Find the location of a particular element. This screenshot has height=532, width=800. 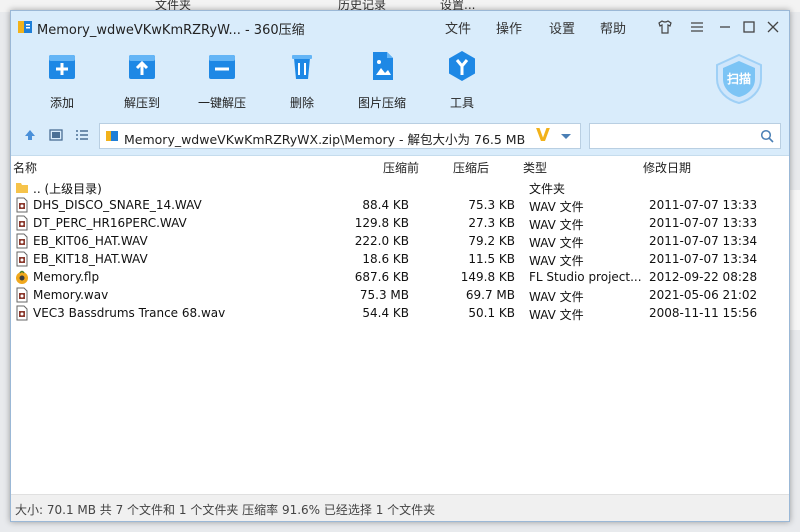

file-name: .. (上级目录) is located at coordinates (67, 189).